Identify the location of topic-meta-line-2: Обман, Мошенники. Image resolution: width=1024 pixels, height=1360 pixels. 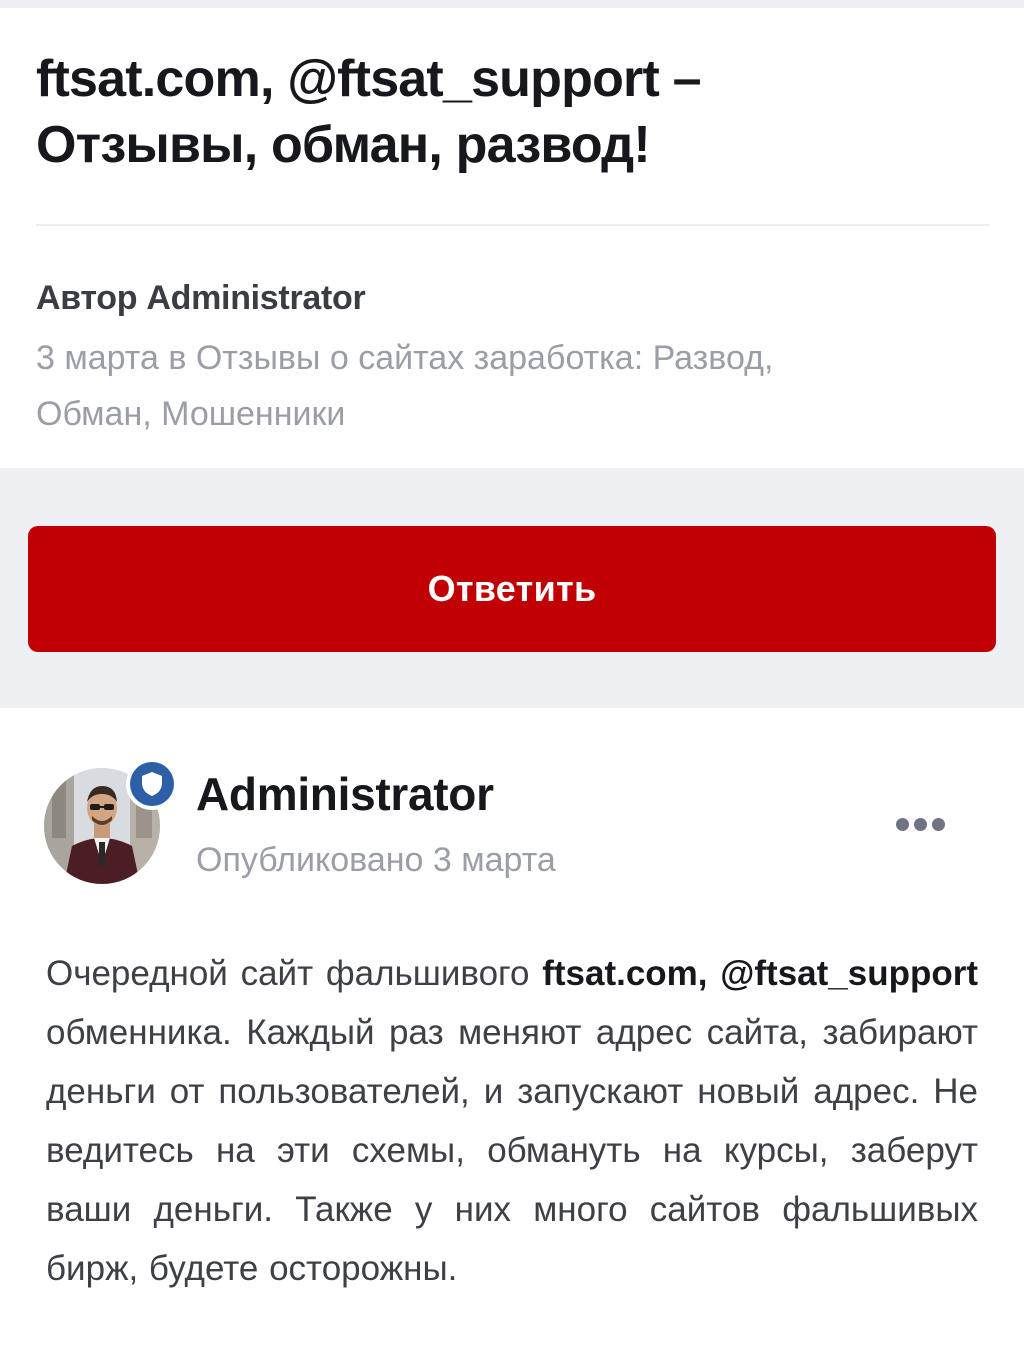
(190, 414).